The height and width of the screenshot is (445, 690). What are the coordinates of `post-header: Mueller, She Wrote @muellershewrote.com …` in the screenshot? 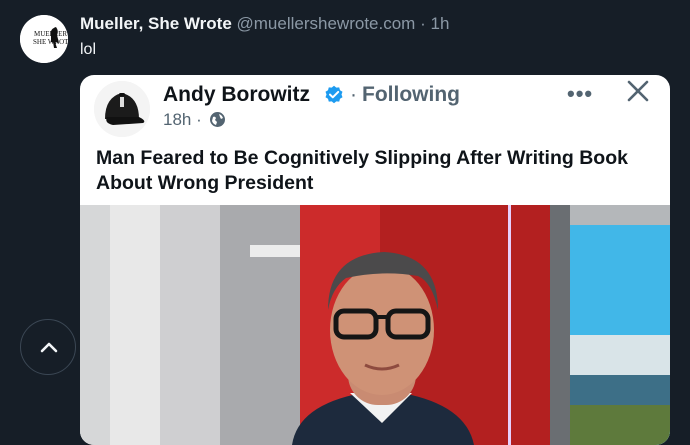 It's located at (264, 24).